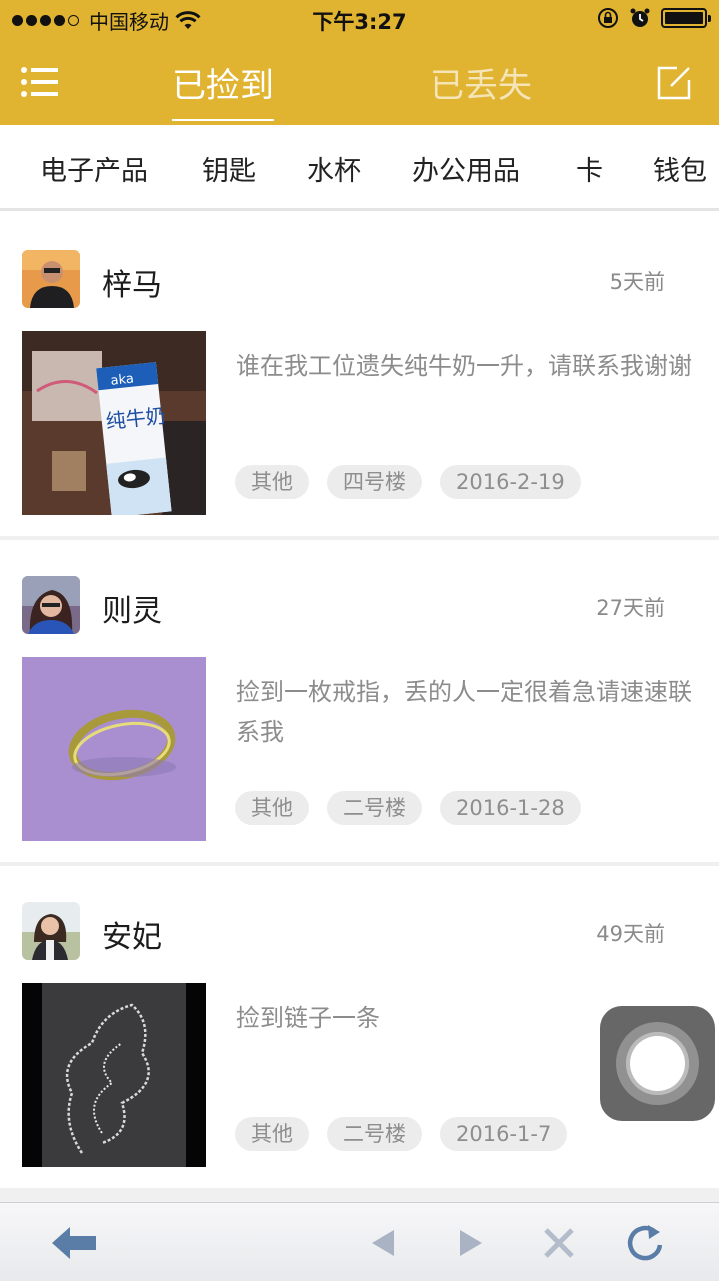 This screenshot has height=1281, width=719. I want to click on post-description: 谁在我工位遗失纯牛奶一升，请联系我谢谢, so click(464, 366).